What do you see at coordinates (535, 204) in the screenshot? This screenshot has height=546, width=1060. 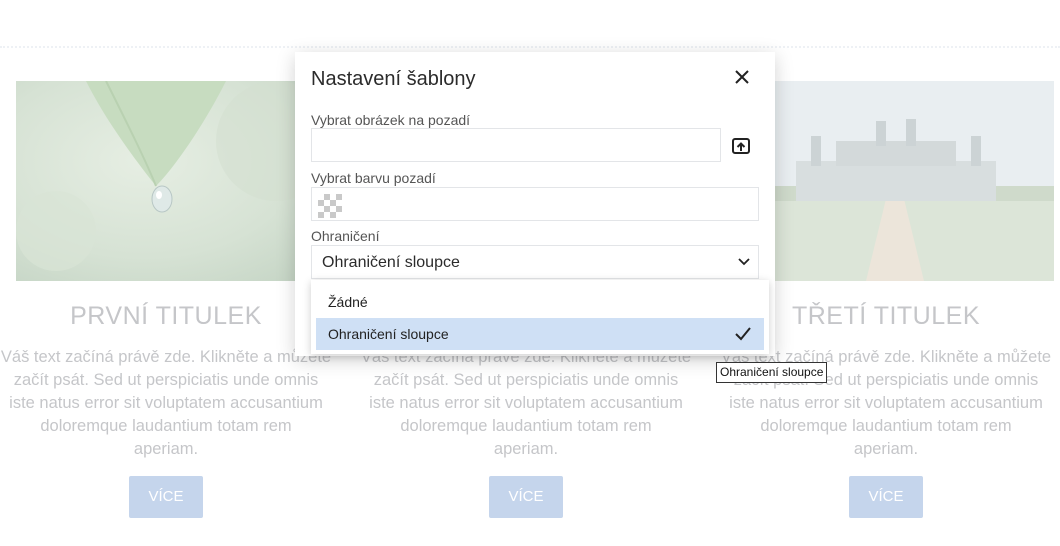 I see `bg-color-picker` at bounding box center [535, 204].